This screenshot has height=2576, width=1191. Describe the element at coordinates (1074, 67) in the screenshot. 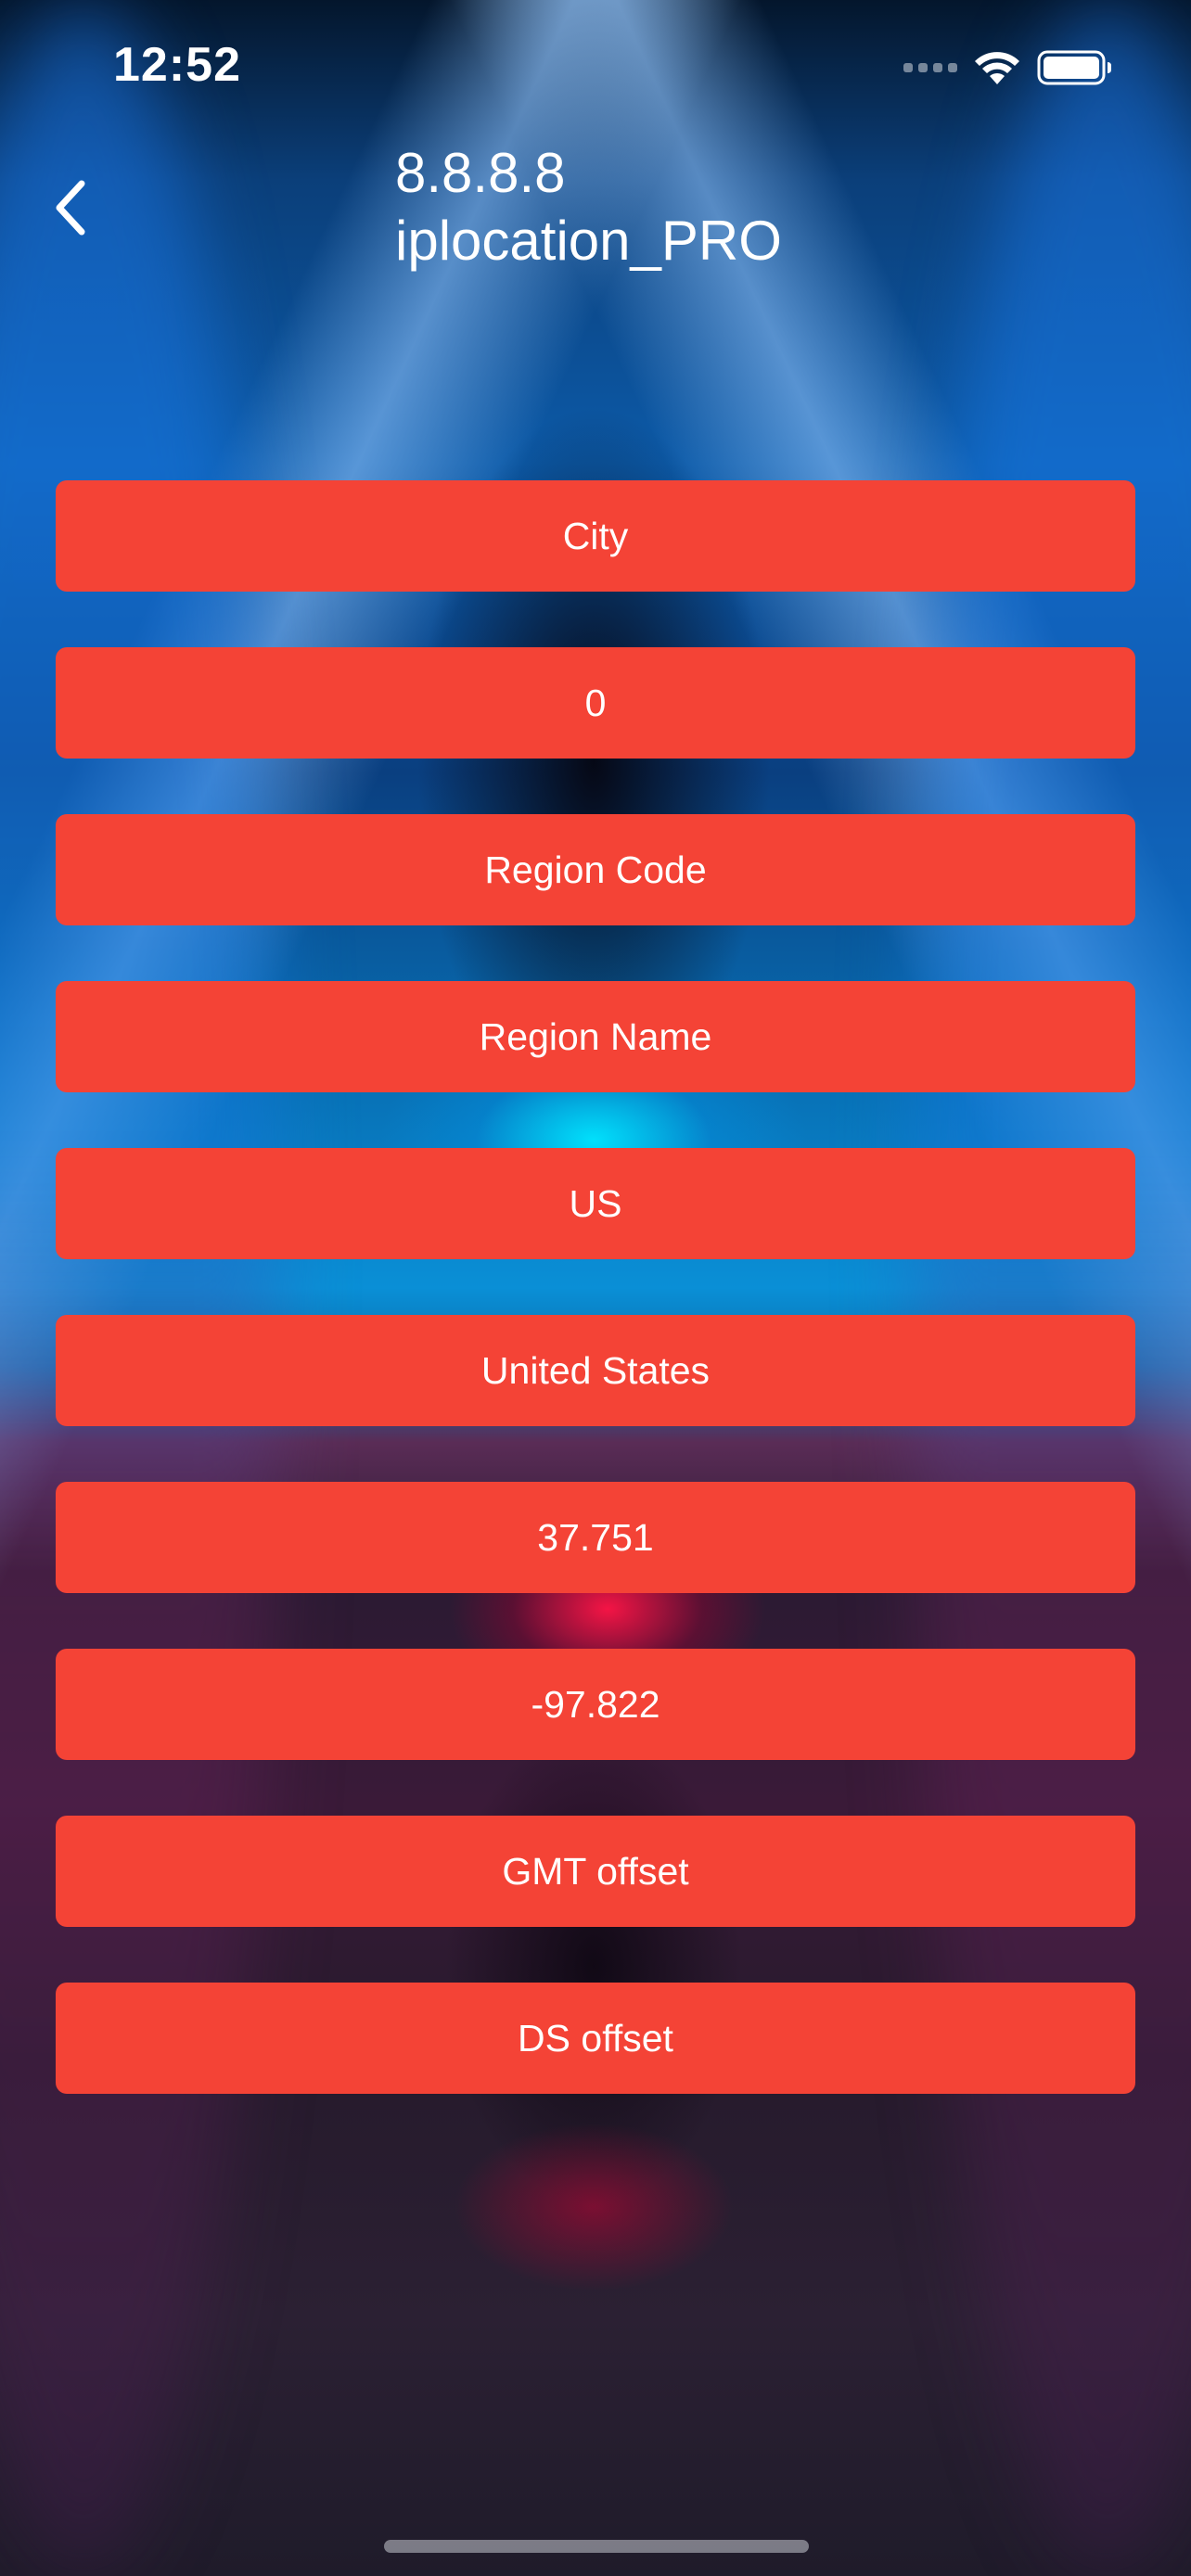

I see `battery-icon` at that location.